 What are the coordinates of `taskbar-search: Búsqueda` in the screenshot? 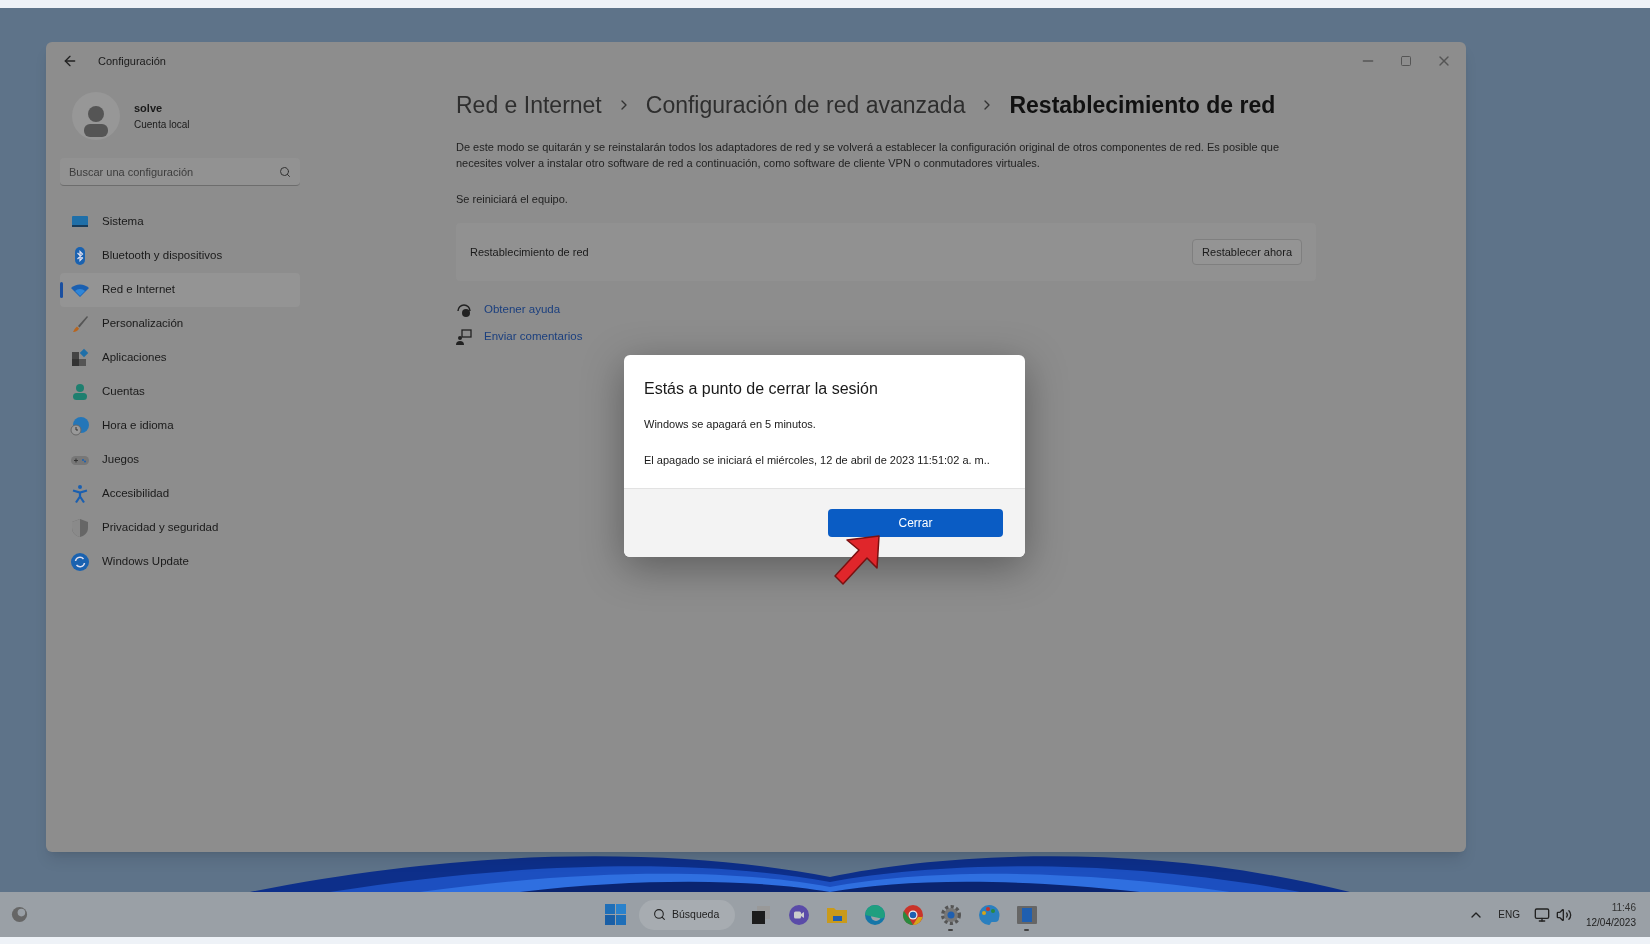 It's located at (687, 914).